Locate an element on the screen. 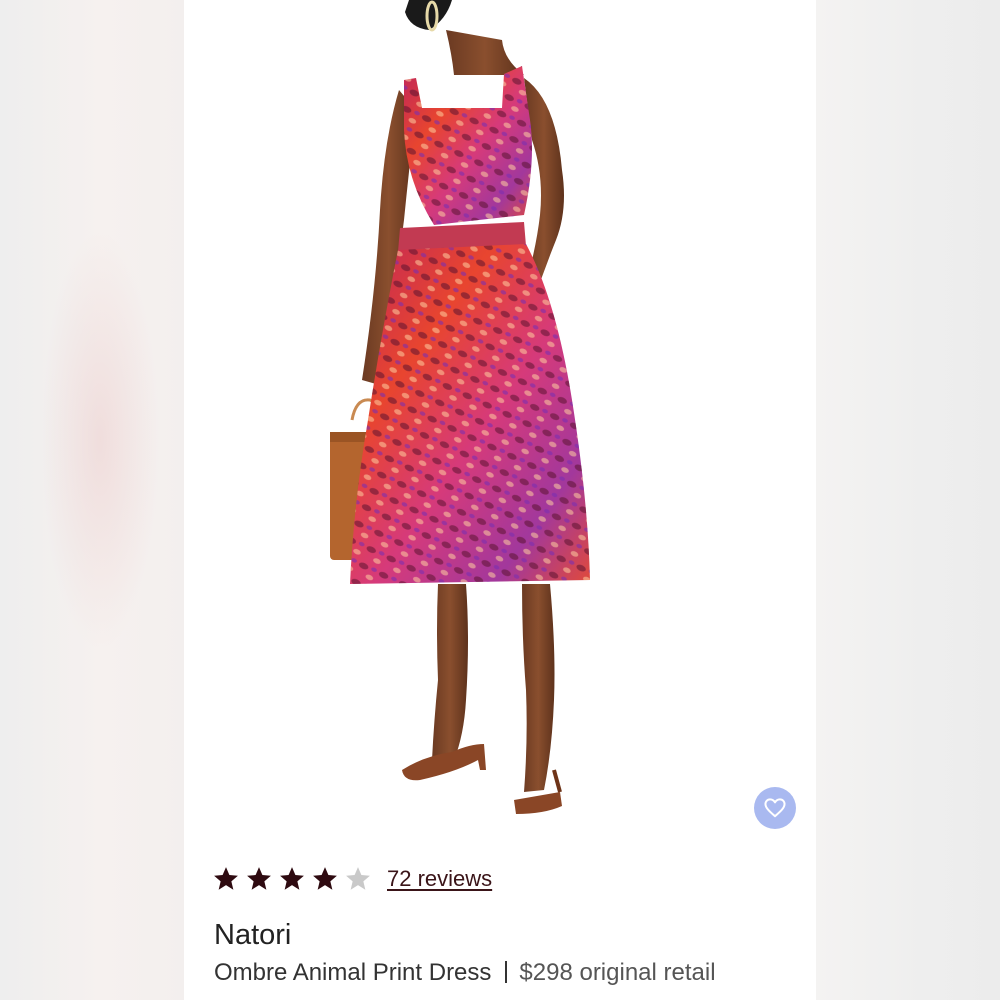 This screenshot has height=1000, width=1000. reviews-link: 72 reviews is located at coordinates (439, 879).